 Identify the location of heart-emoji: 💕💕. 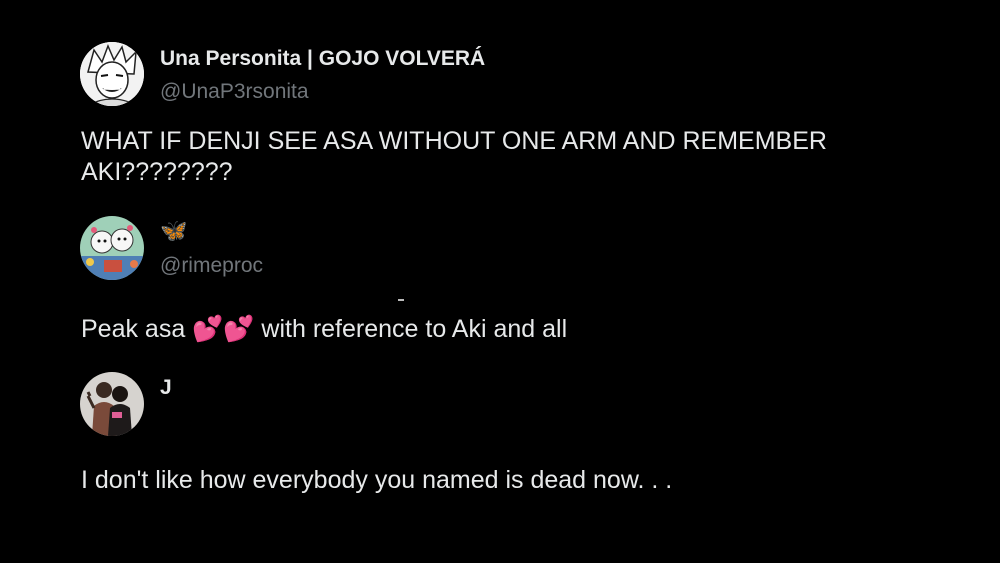
(223, 329).